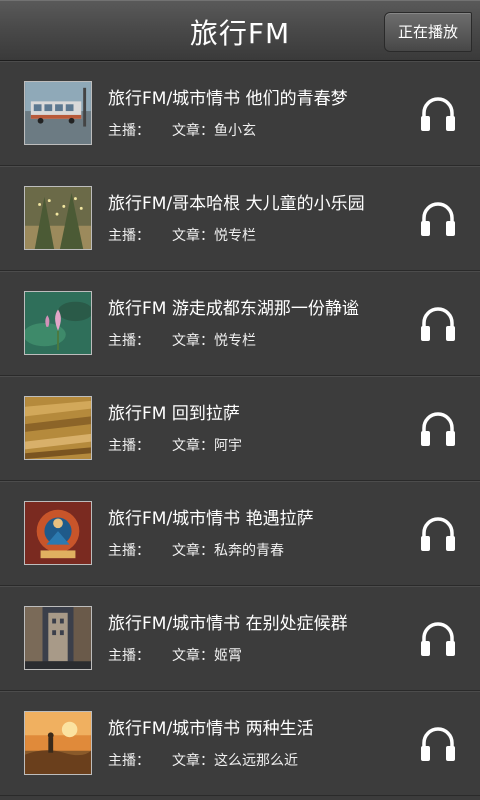 The height and width of the screenshot is (800, 480). I want to click on episode-title: 旅行FM 游走成都东湖那一份静谧, so click(233, 309).